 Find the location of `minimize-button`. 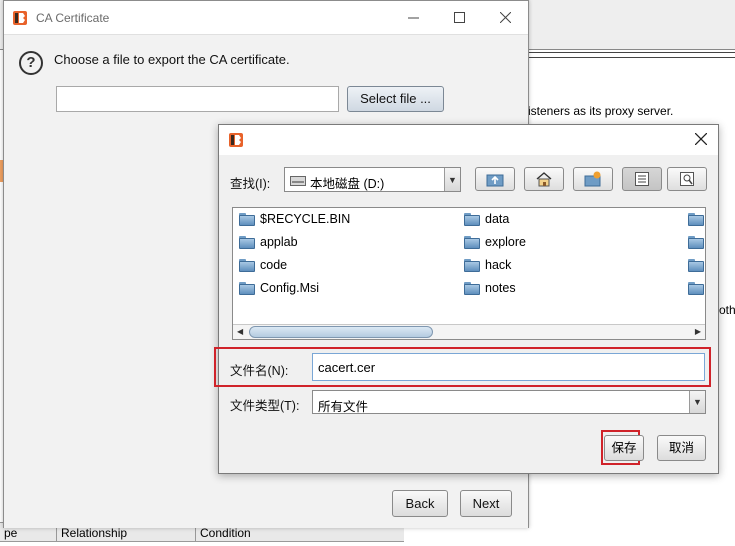

minimize-button is located at coordinates (413, 17).